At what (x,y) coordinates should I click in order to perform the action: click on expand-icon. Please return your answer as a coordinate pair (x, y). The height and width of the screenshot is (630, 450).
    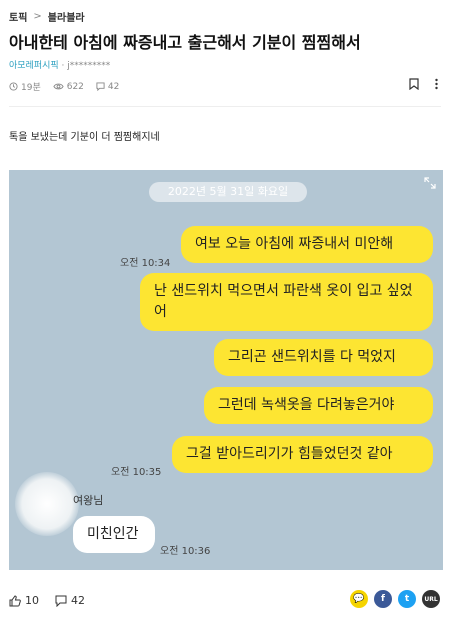
    Looking at the image, I should click on (430, 183).